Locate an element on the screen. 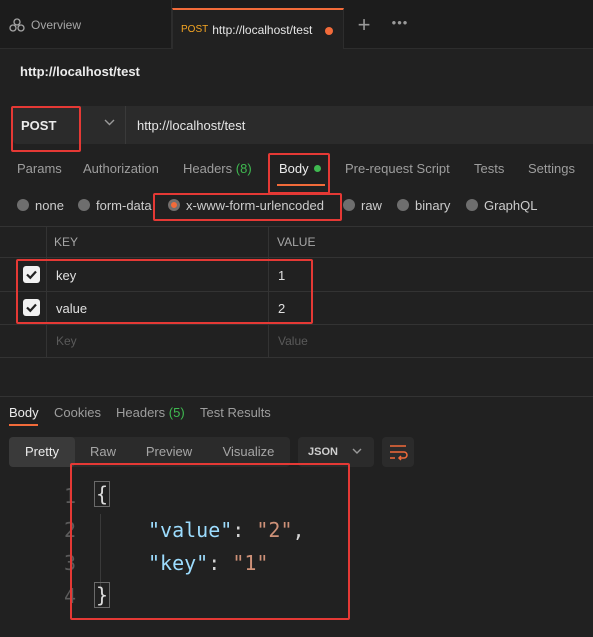 The image size is (593, 637). more-tabs-icon: ••• is located at coordinates (400, 27).